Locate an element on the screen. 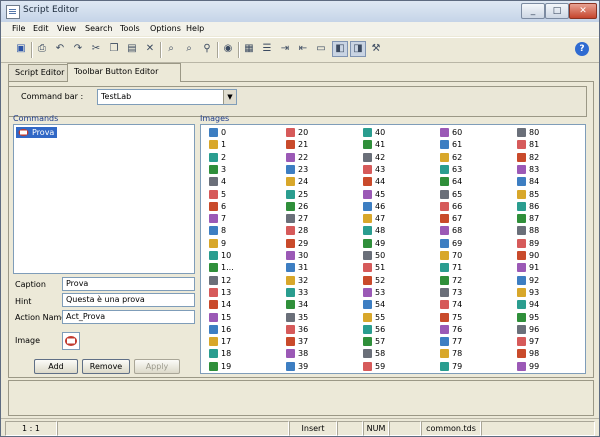  replace-icon: ⚲ is located at coordinates (207, 49).